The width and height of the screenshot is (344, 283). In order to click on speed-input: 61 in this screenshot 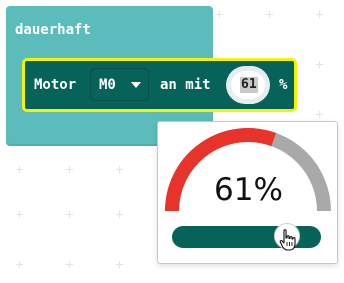, I will do `click(248, 85)`.